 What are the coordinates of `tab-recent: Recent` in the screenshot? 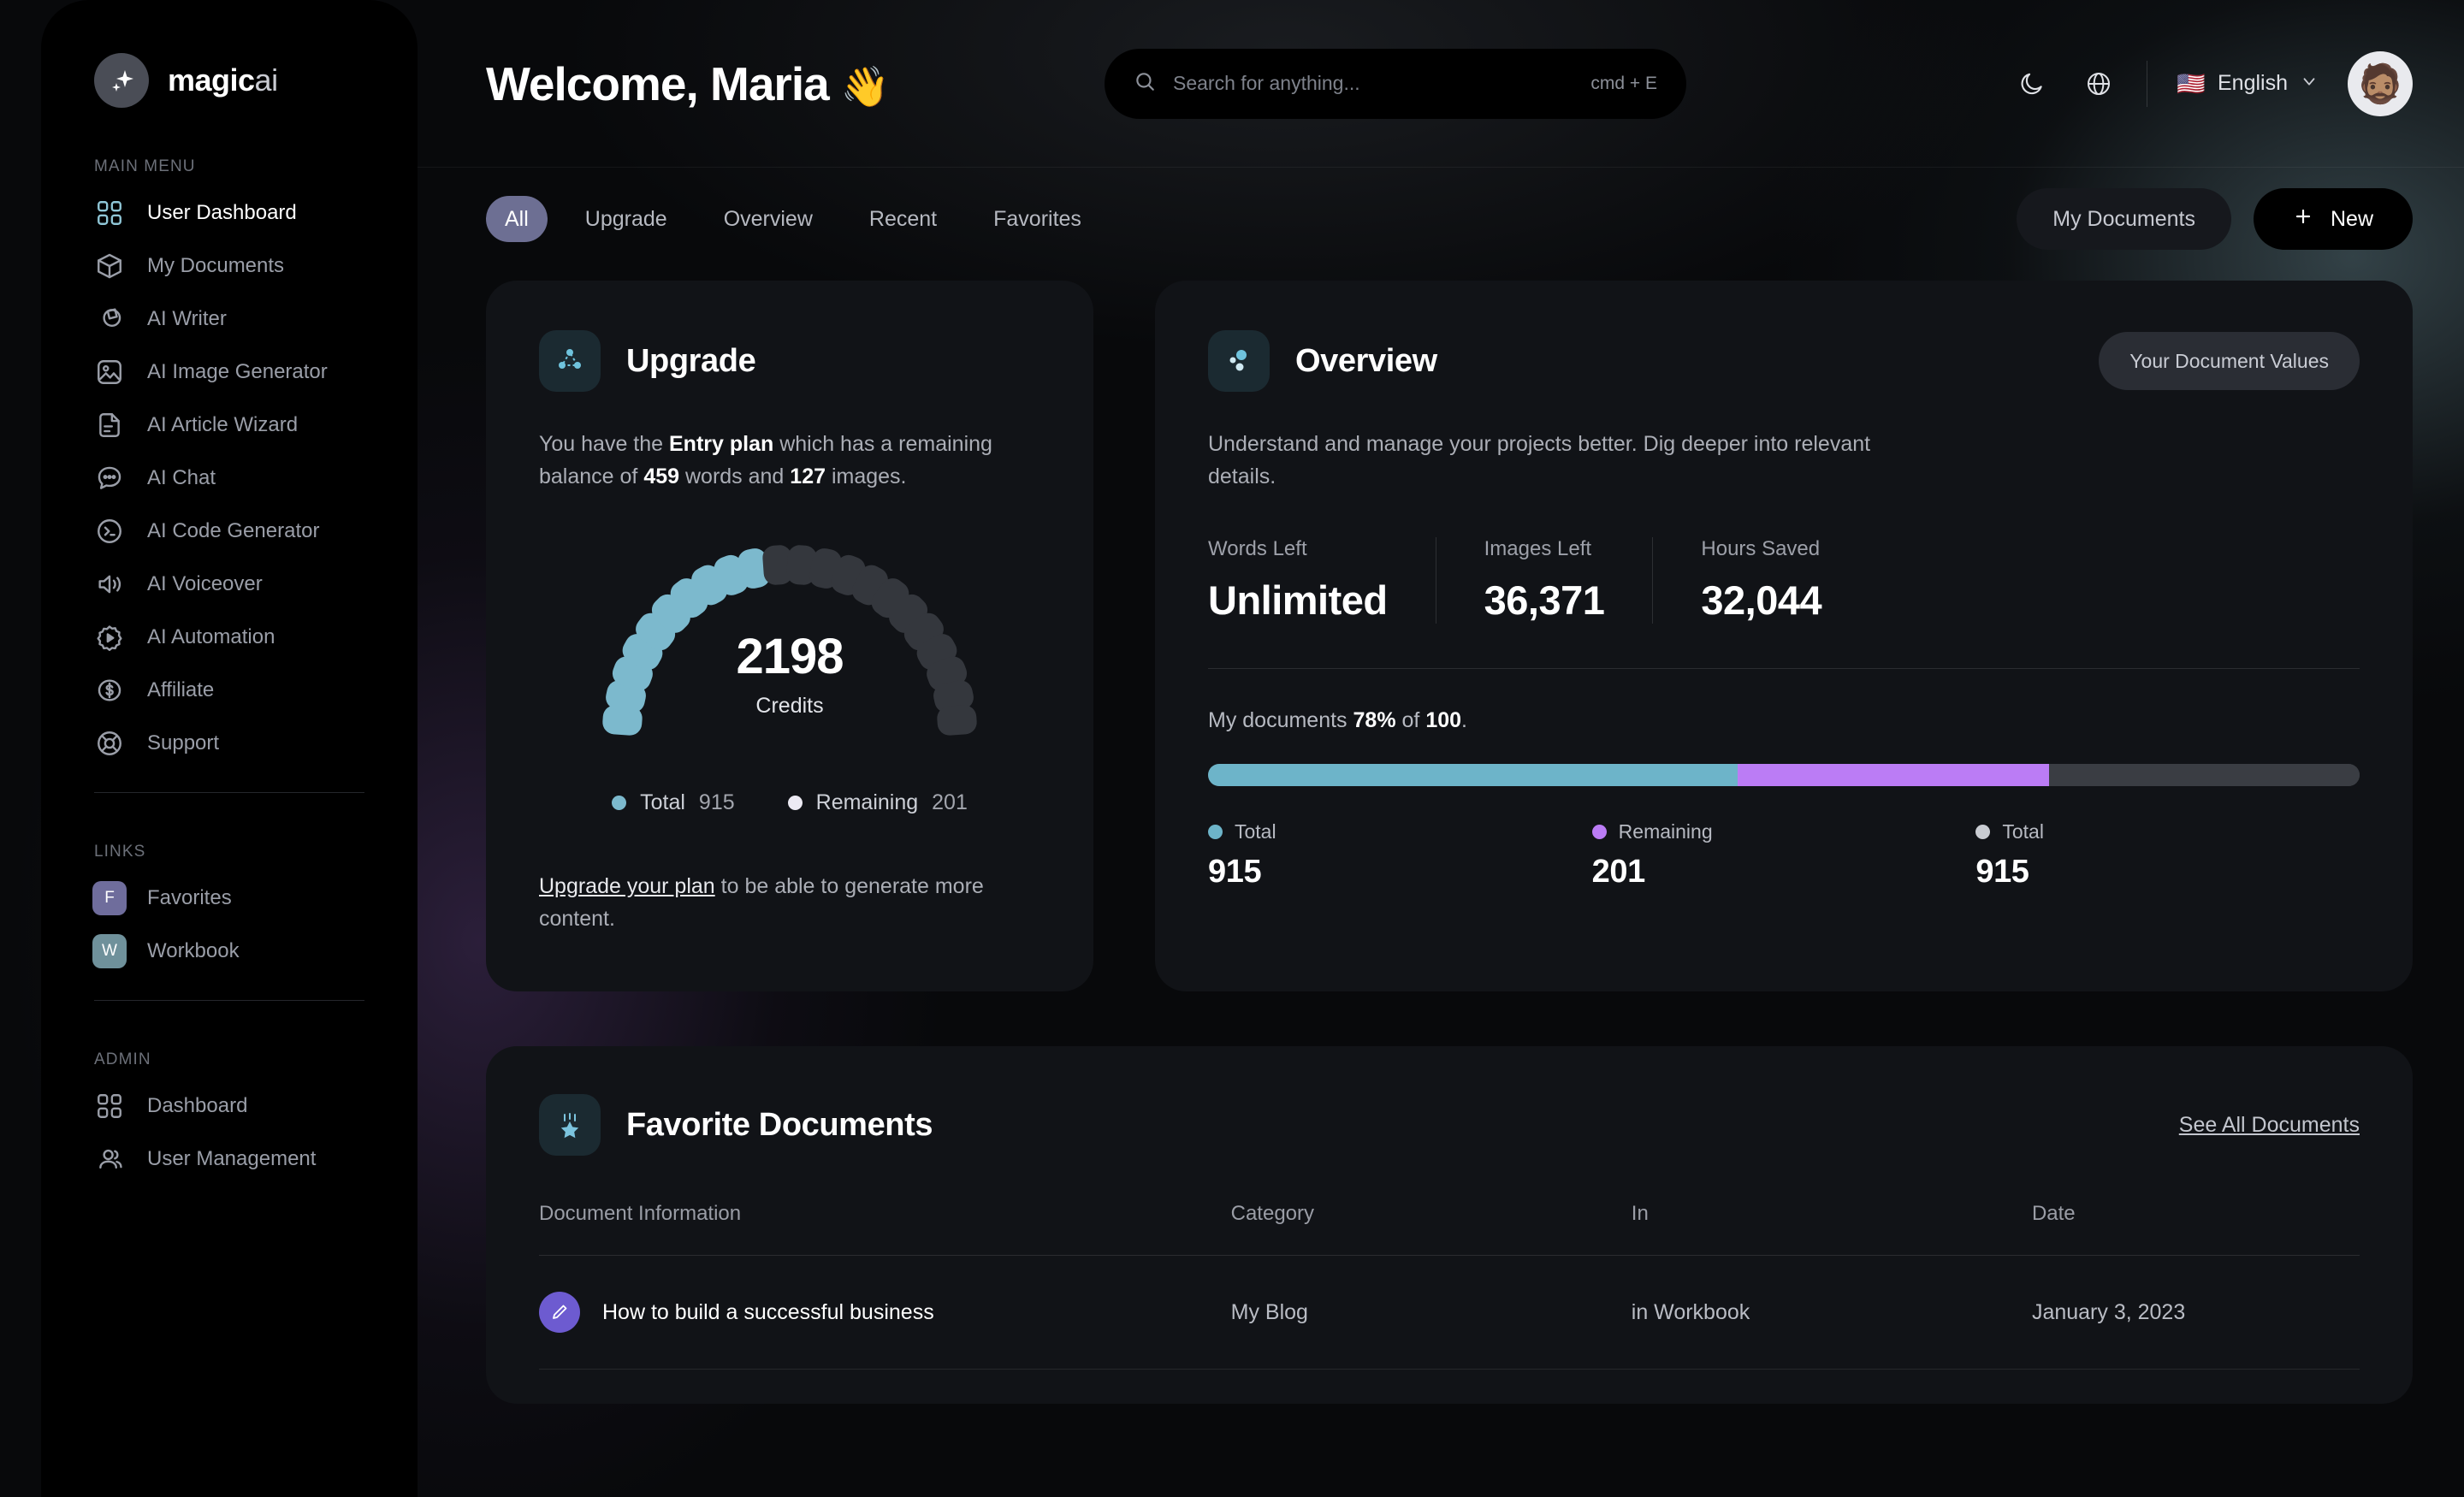 It's located at (903, 219).